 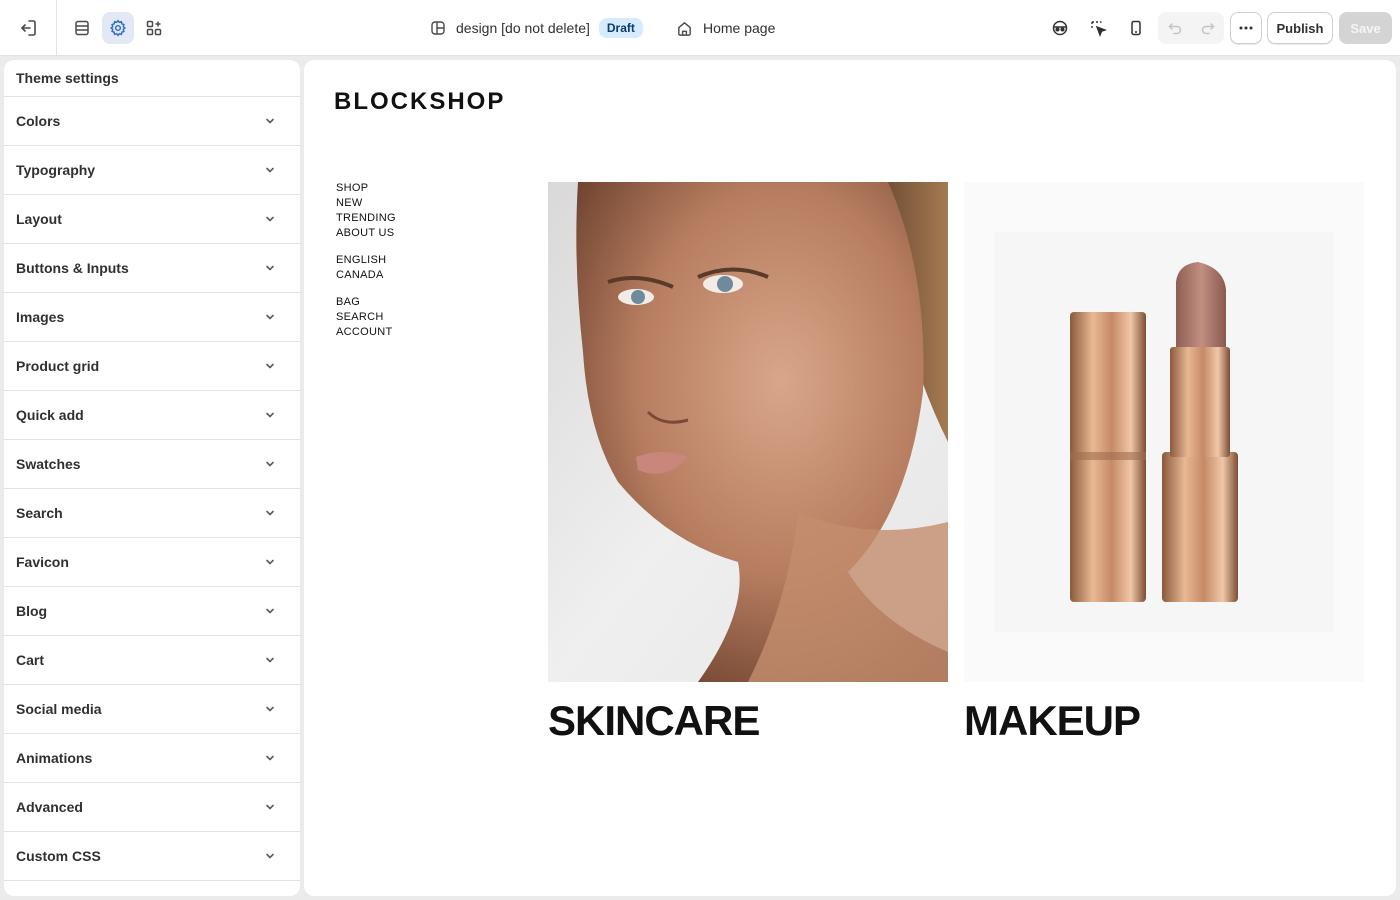 What do you see at coordinates (152, 170) in the screenshot?
I see `settings-item-typography: Typography` at bounding box center [152, 170].